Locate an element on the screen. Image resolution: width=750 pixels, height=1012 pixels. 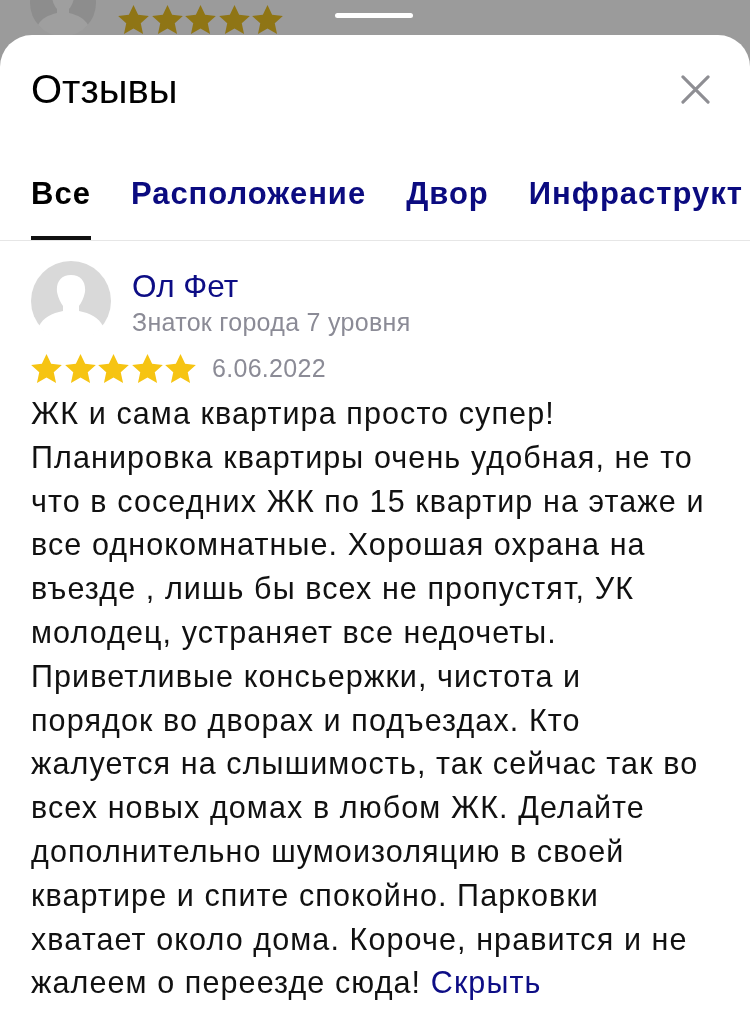
tab: Все is located at coordinates (61, 208).